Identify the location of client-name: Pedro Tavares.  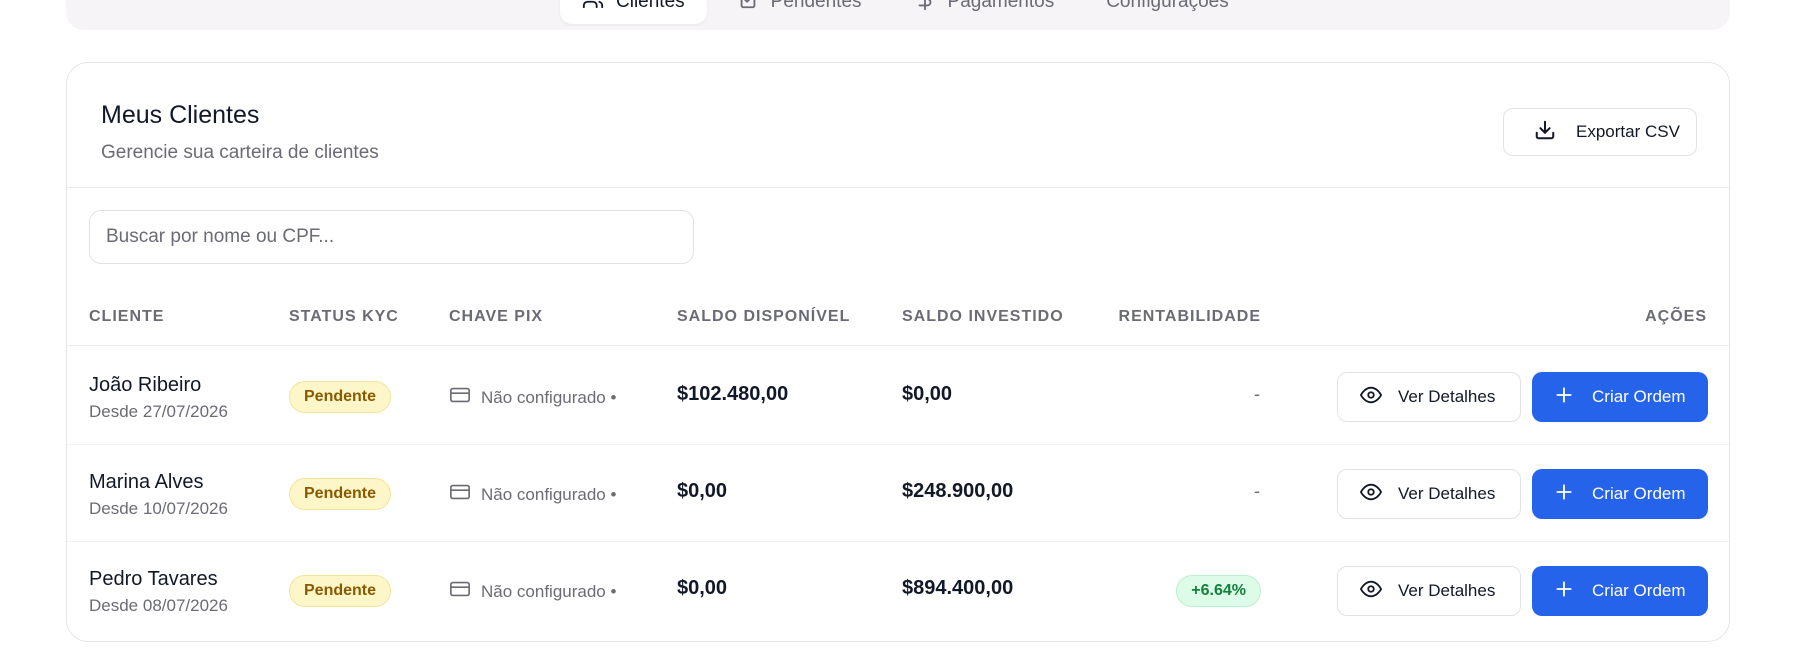
(153, 579).